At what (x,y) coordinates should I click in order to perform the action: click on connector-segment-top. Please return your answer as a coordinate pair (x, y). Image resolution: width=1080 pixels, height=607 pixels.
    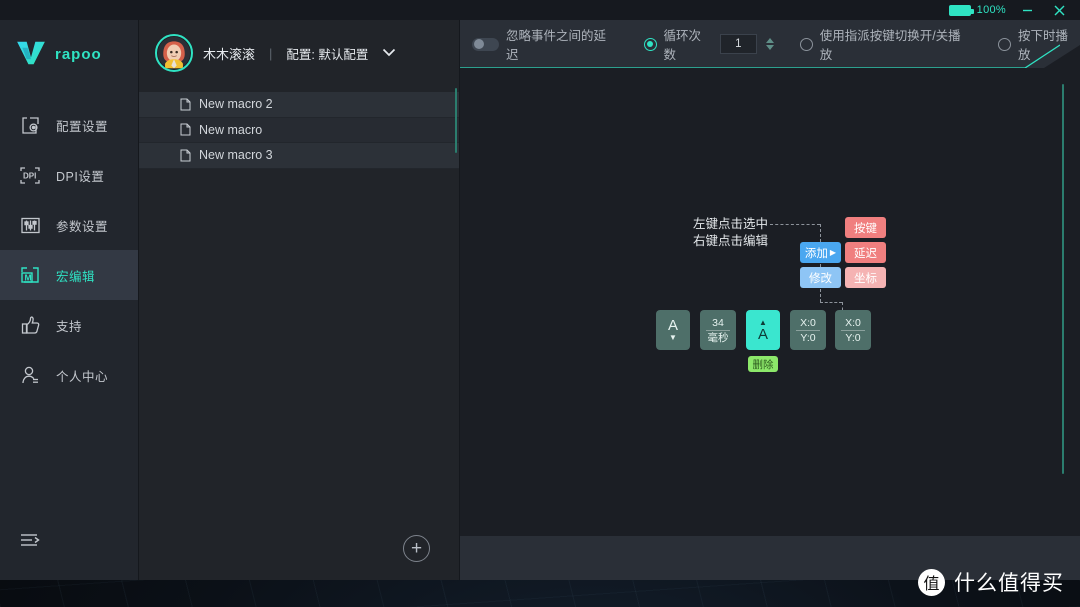
    Looking at the image, I should click on (795, 224).